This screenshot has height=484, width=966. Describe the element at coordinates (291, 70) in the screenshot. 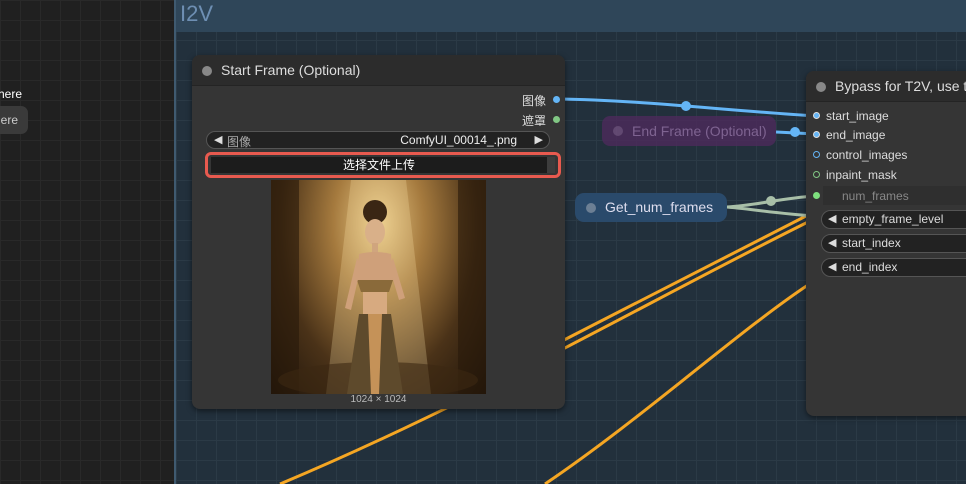

I see `node-title: Start Frame (Optional)` at that location.